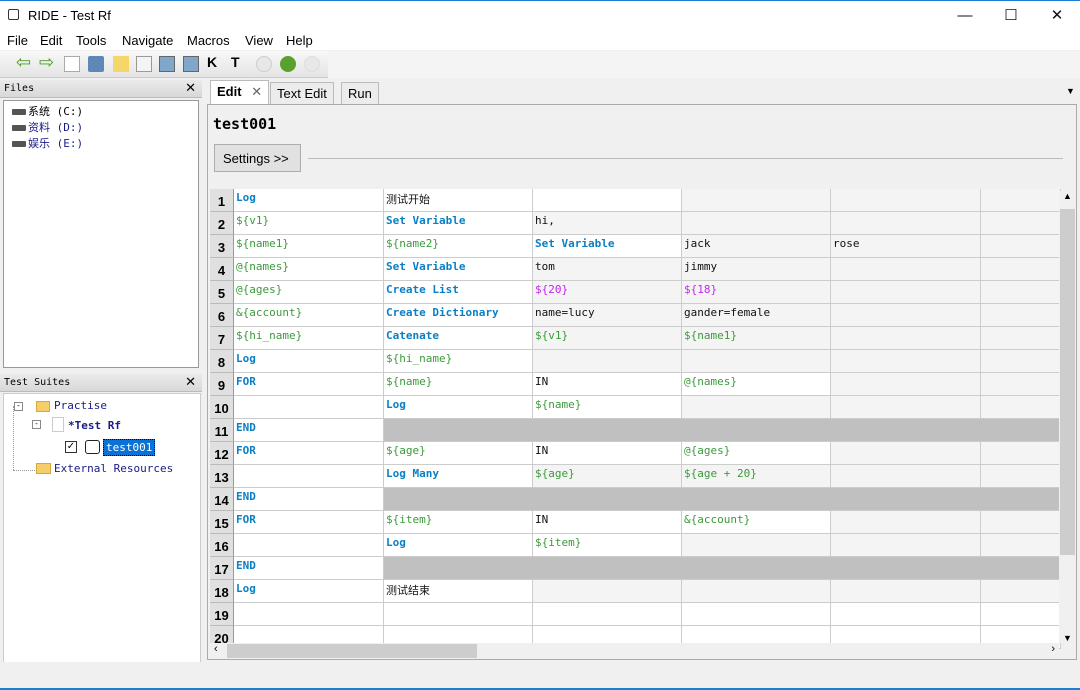 Image resolution: width=1080 pixels, height=690 pixels. What do you see at coordinates (24, 62) in the screenshot?
I see `back-icon: ⇦` at bounding box center [24, 62].